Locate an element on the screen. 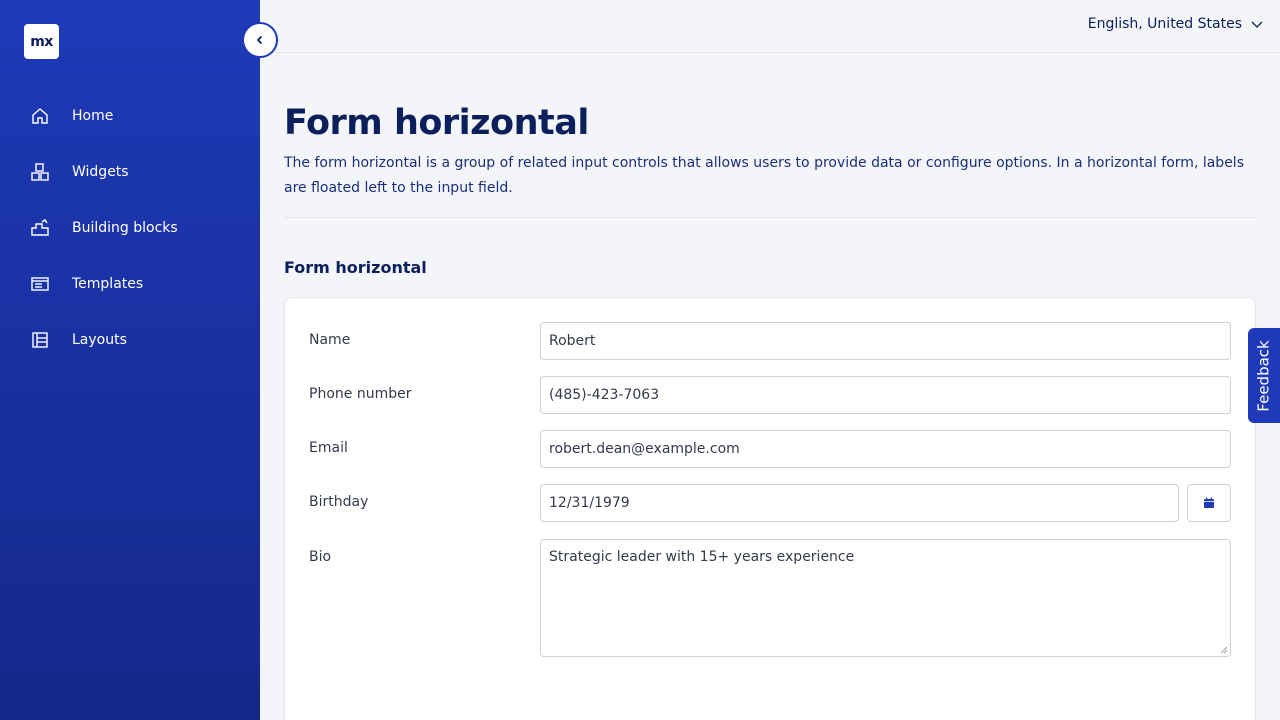  sidebar-item-templates: Templates is located at coordinates (130, 284).